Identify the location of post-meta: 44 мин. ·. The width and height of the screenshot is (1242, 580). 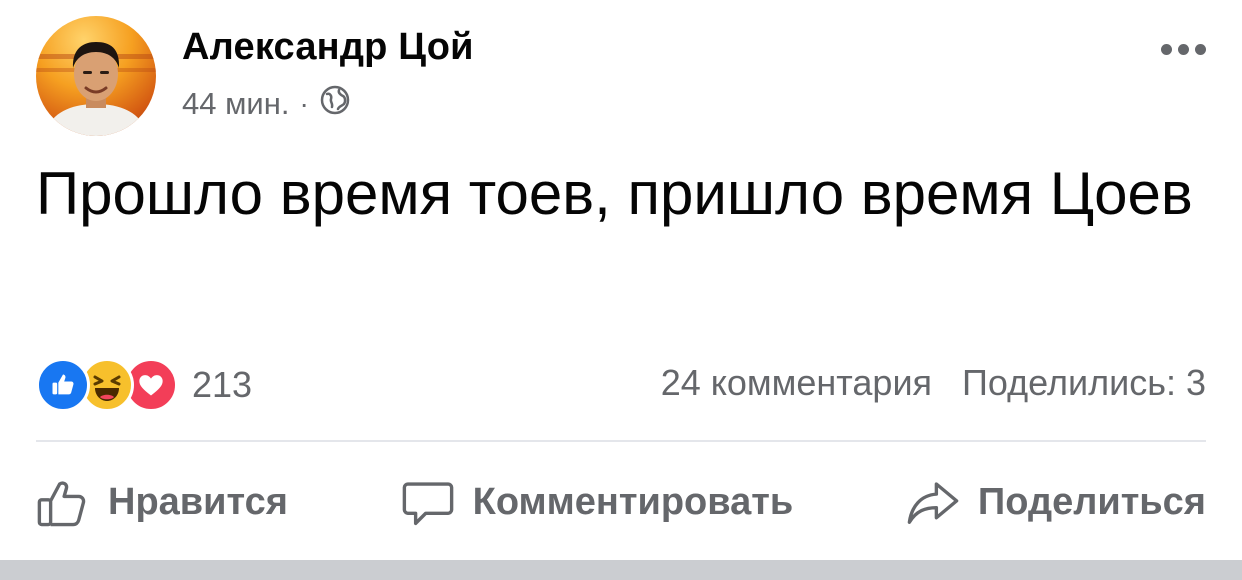
(266, 104).